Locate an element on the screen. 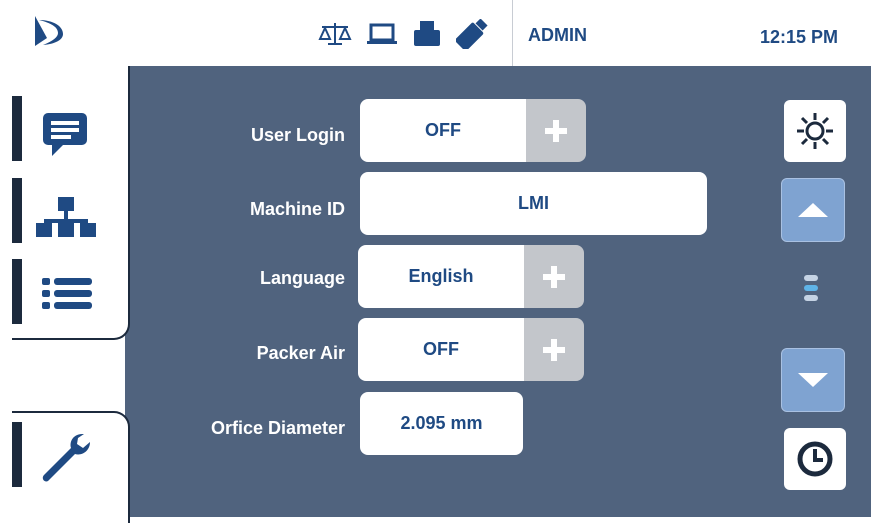 This screenshot has height=523, width=871. orifice-diameter-field: 2.095 mm is located at coordinates (441, 423).